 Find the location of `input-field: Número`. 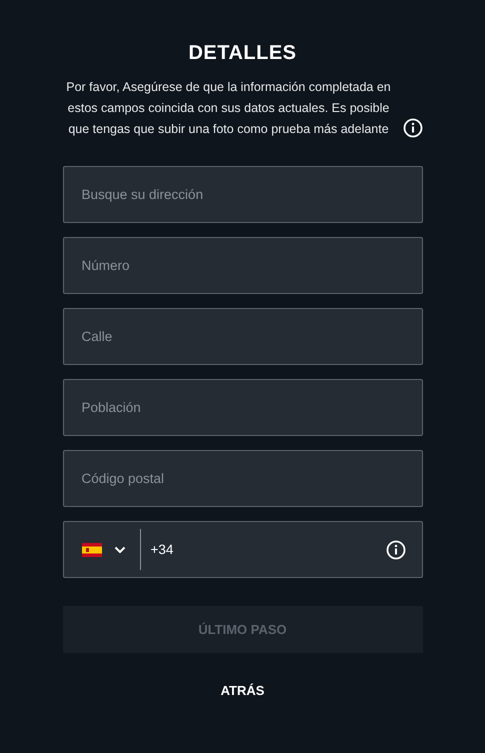

input-field: Número is located at coordinates (242, 265).